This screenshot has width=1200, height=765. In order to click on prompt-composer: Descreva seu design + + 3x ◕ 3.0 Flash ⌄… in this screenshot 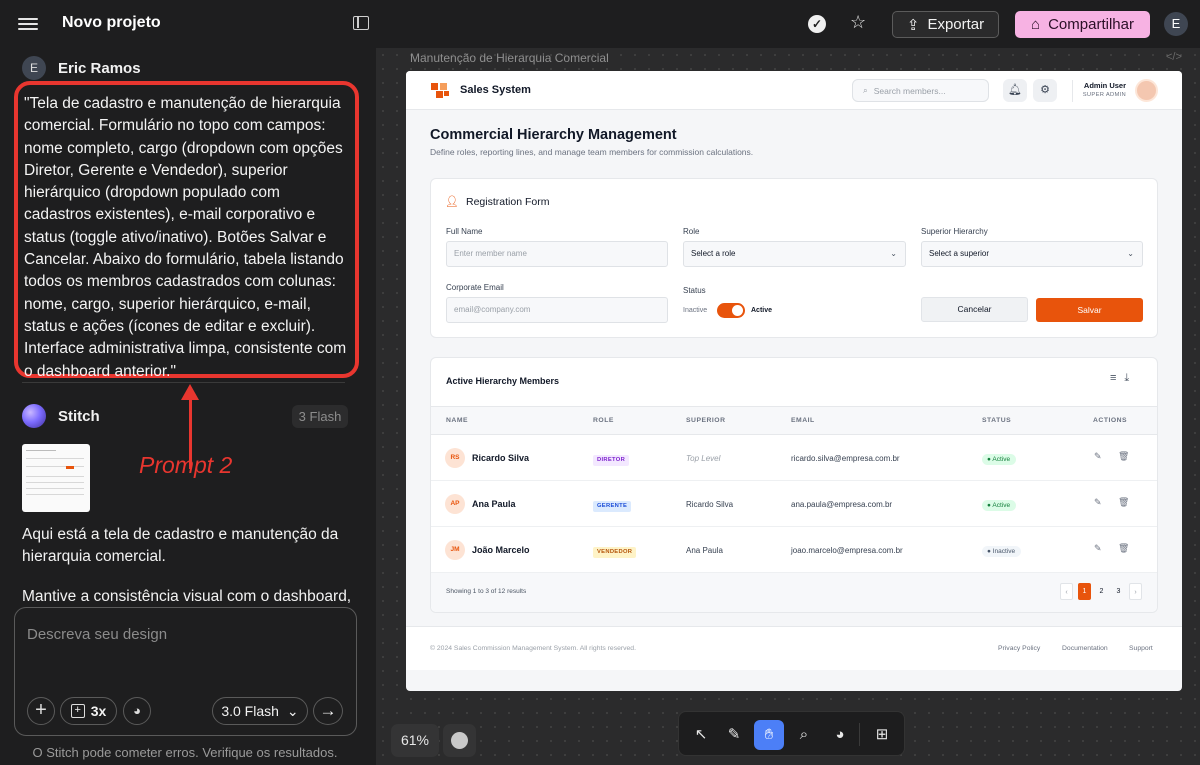, I will do `click(185, 671)`.